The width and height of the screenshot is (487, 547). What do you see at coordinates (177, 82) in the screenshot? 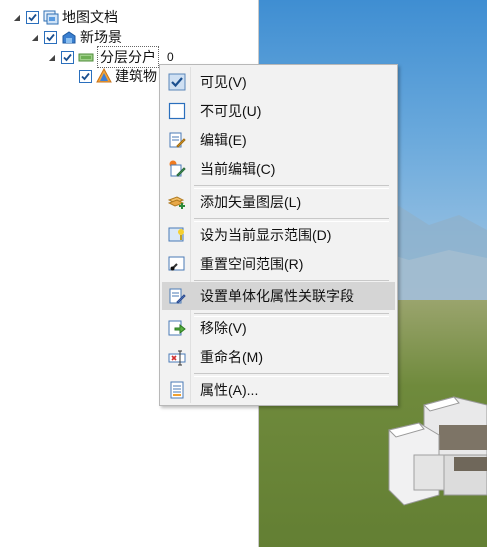
I see `visible-checked-icon` at bounding box center [177, 82].